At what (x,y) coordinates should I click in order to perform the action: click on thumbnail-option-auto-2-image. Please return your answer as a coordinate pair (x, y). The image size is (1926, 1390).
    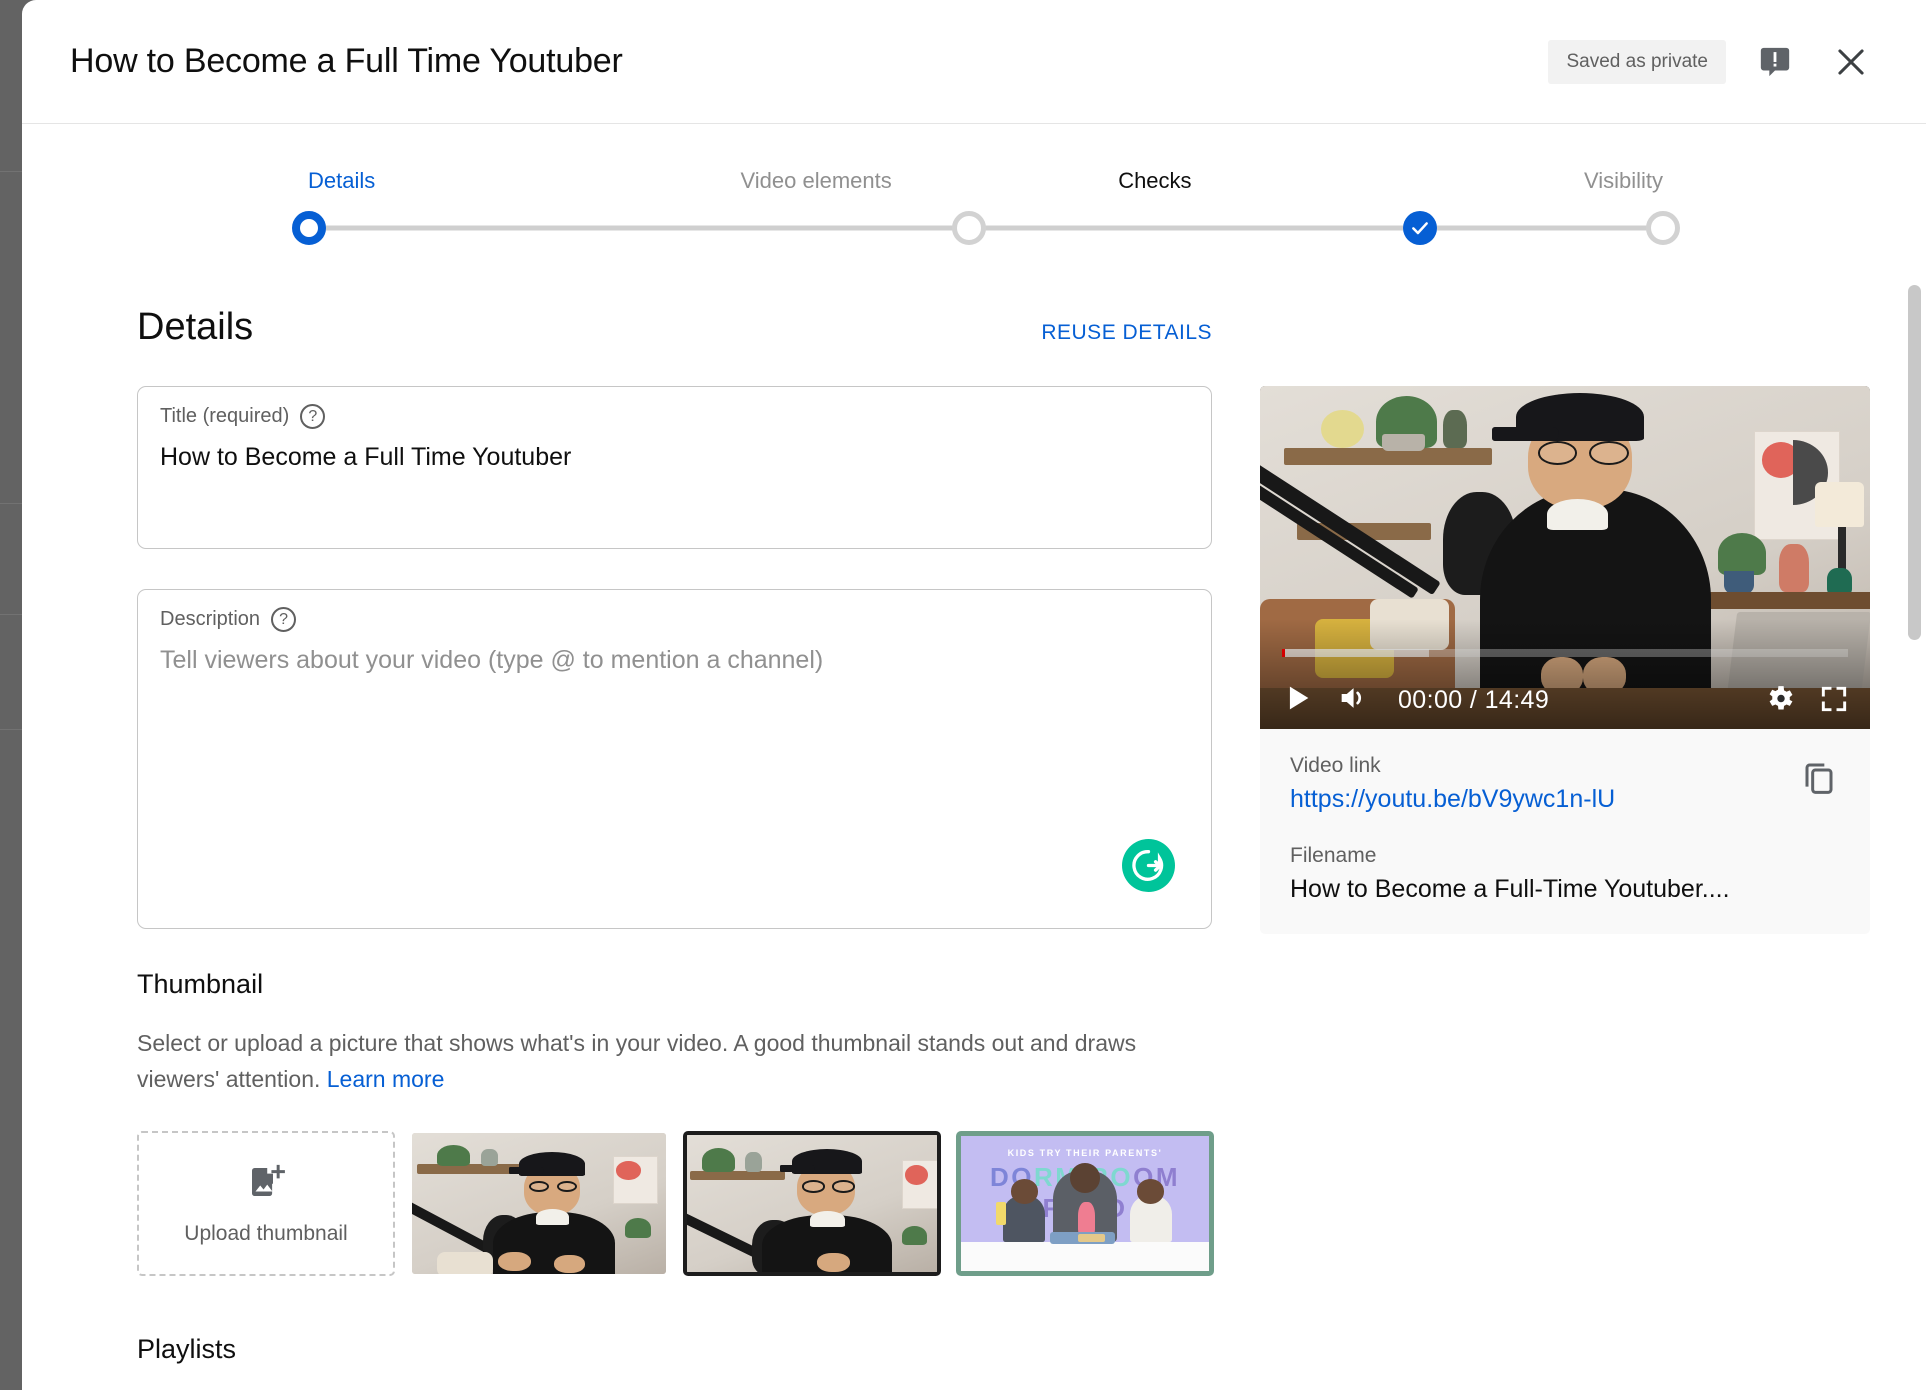
    Looking at the image, I should click on (812, 1204).